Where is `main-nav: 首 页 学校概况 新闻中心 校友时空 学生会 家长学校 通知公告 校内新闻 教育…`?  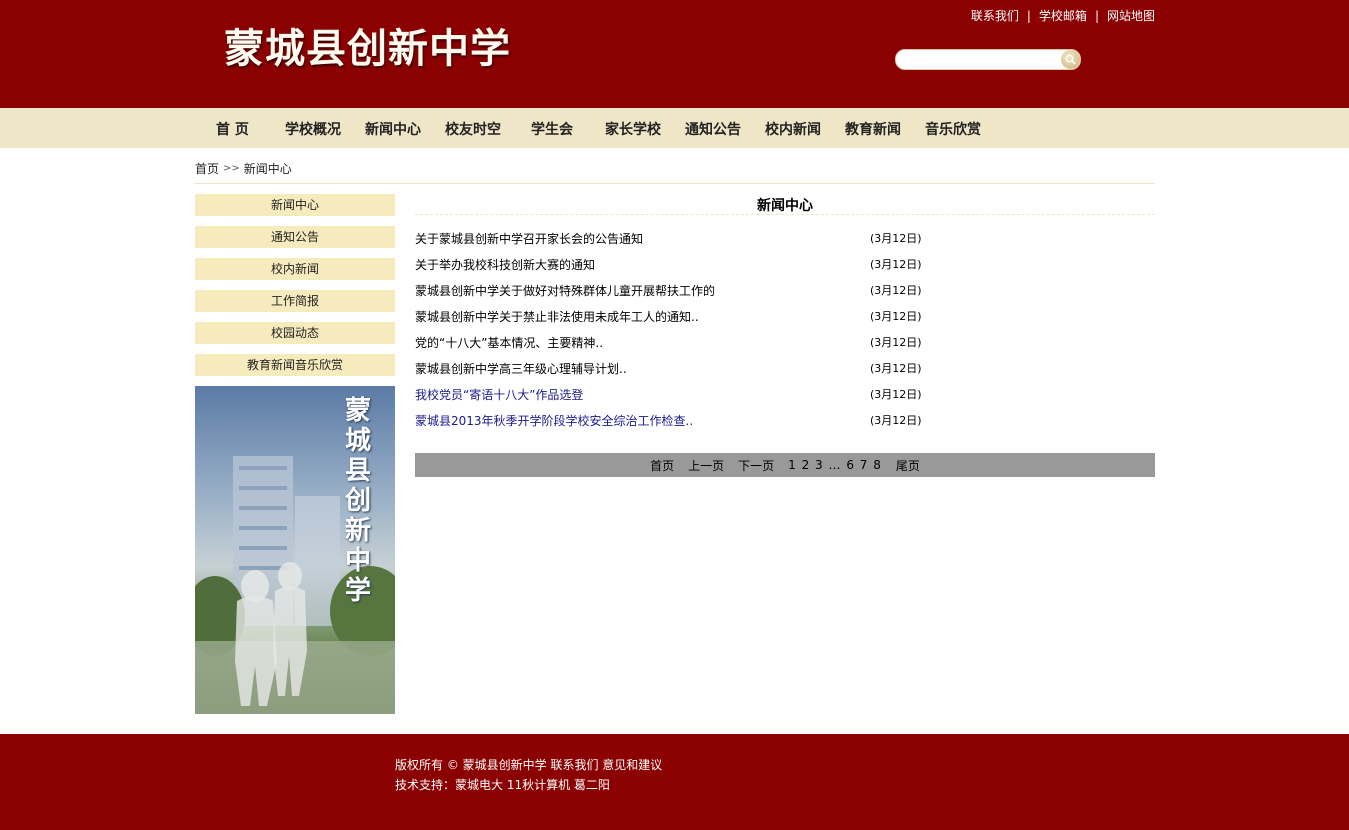
main-nav: 首 页 学校概况 新闻中心 校友时空 学生会 家长学校 通知公告 校内新闻 教育… is located at coordinates (674, 128).